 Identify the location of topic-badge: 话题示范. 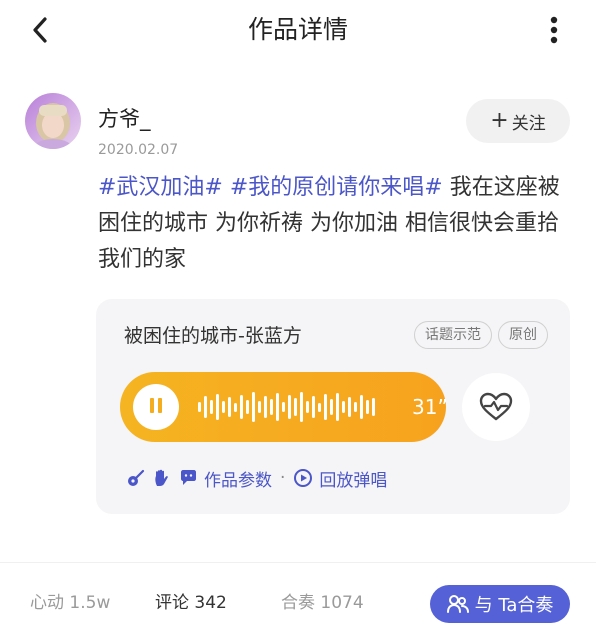
(453, 335).